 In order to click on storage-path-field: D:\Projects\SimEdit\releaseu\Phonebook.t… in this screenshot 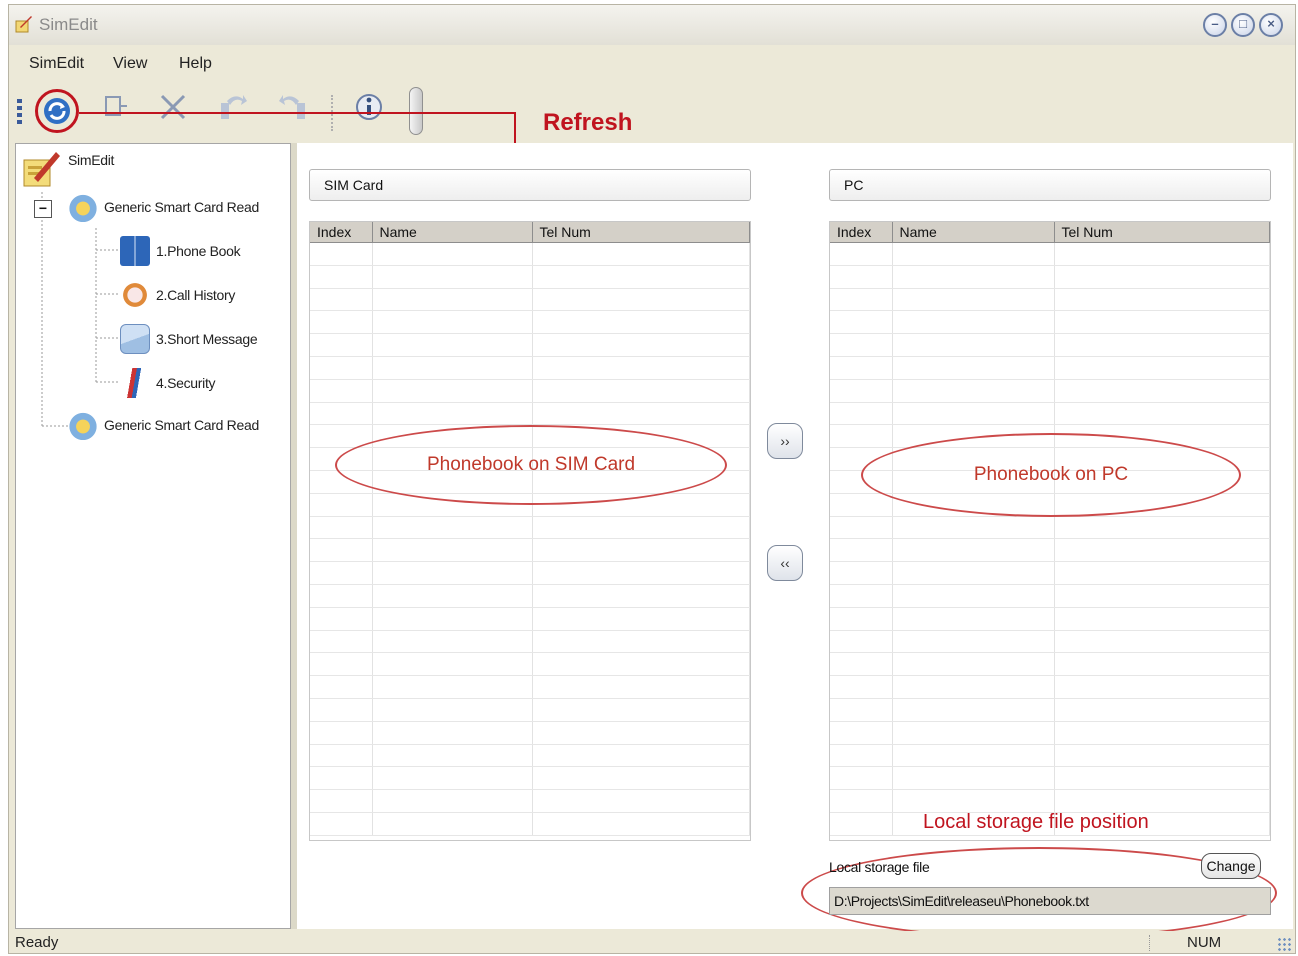, I will do `click(1050, 901)`.